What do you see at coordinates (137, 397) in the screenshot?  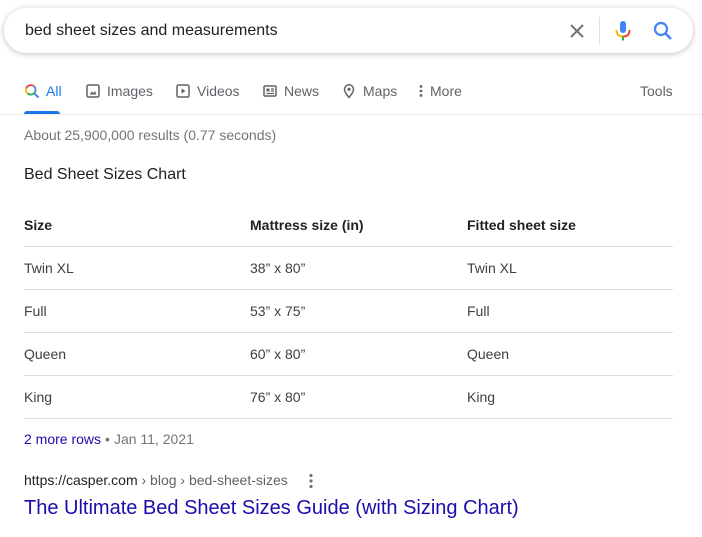 I see `cell-size: King` at bounding box center [137, 397].